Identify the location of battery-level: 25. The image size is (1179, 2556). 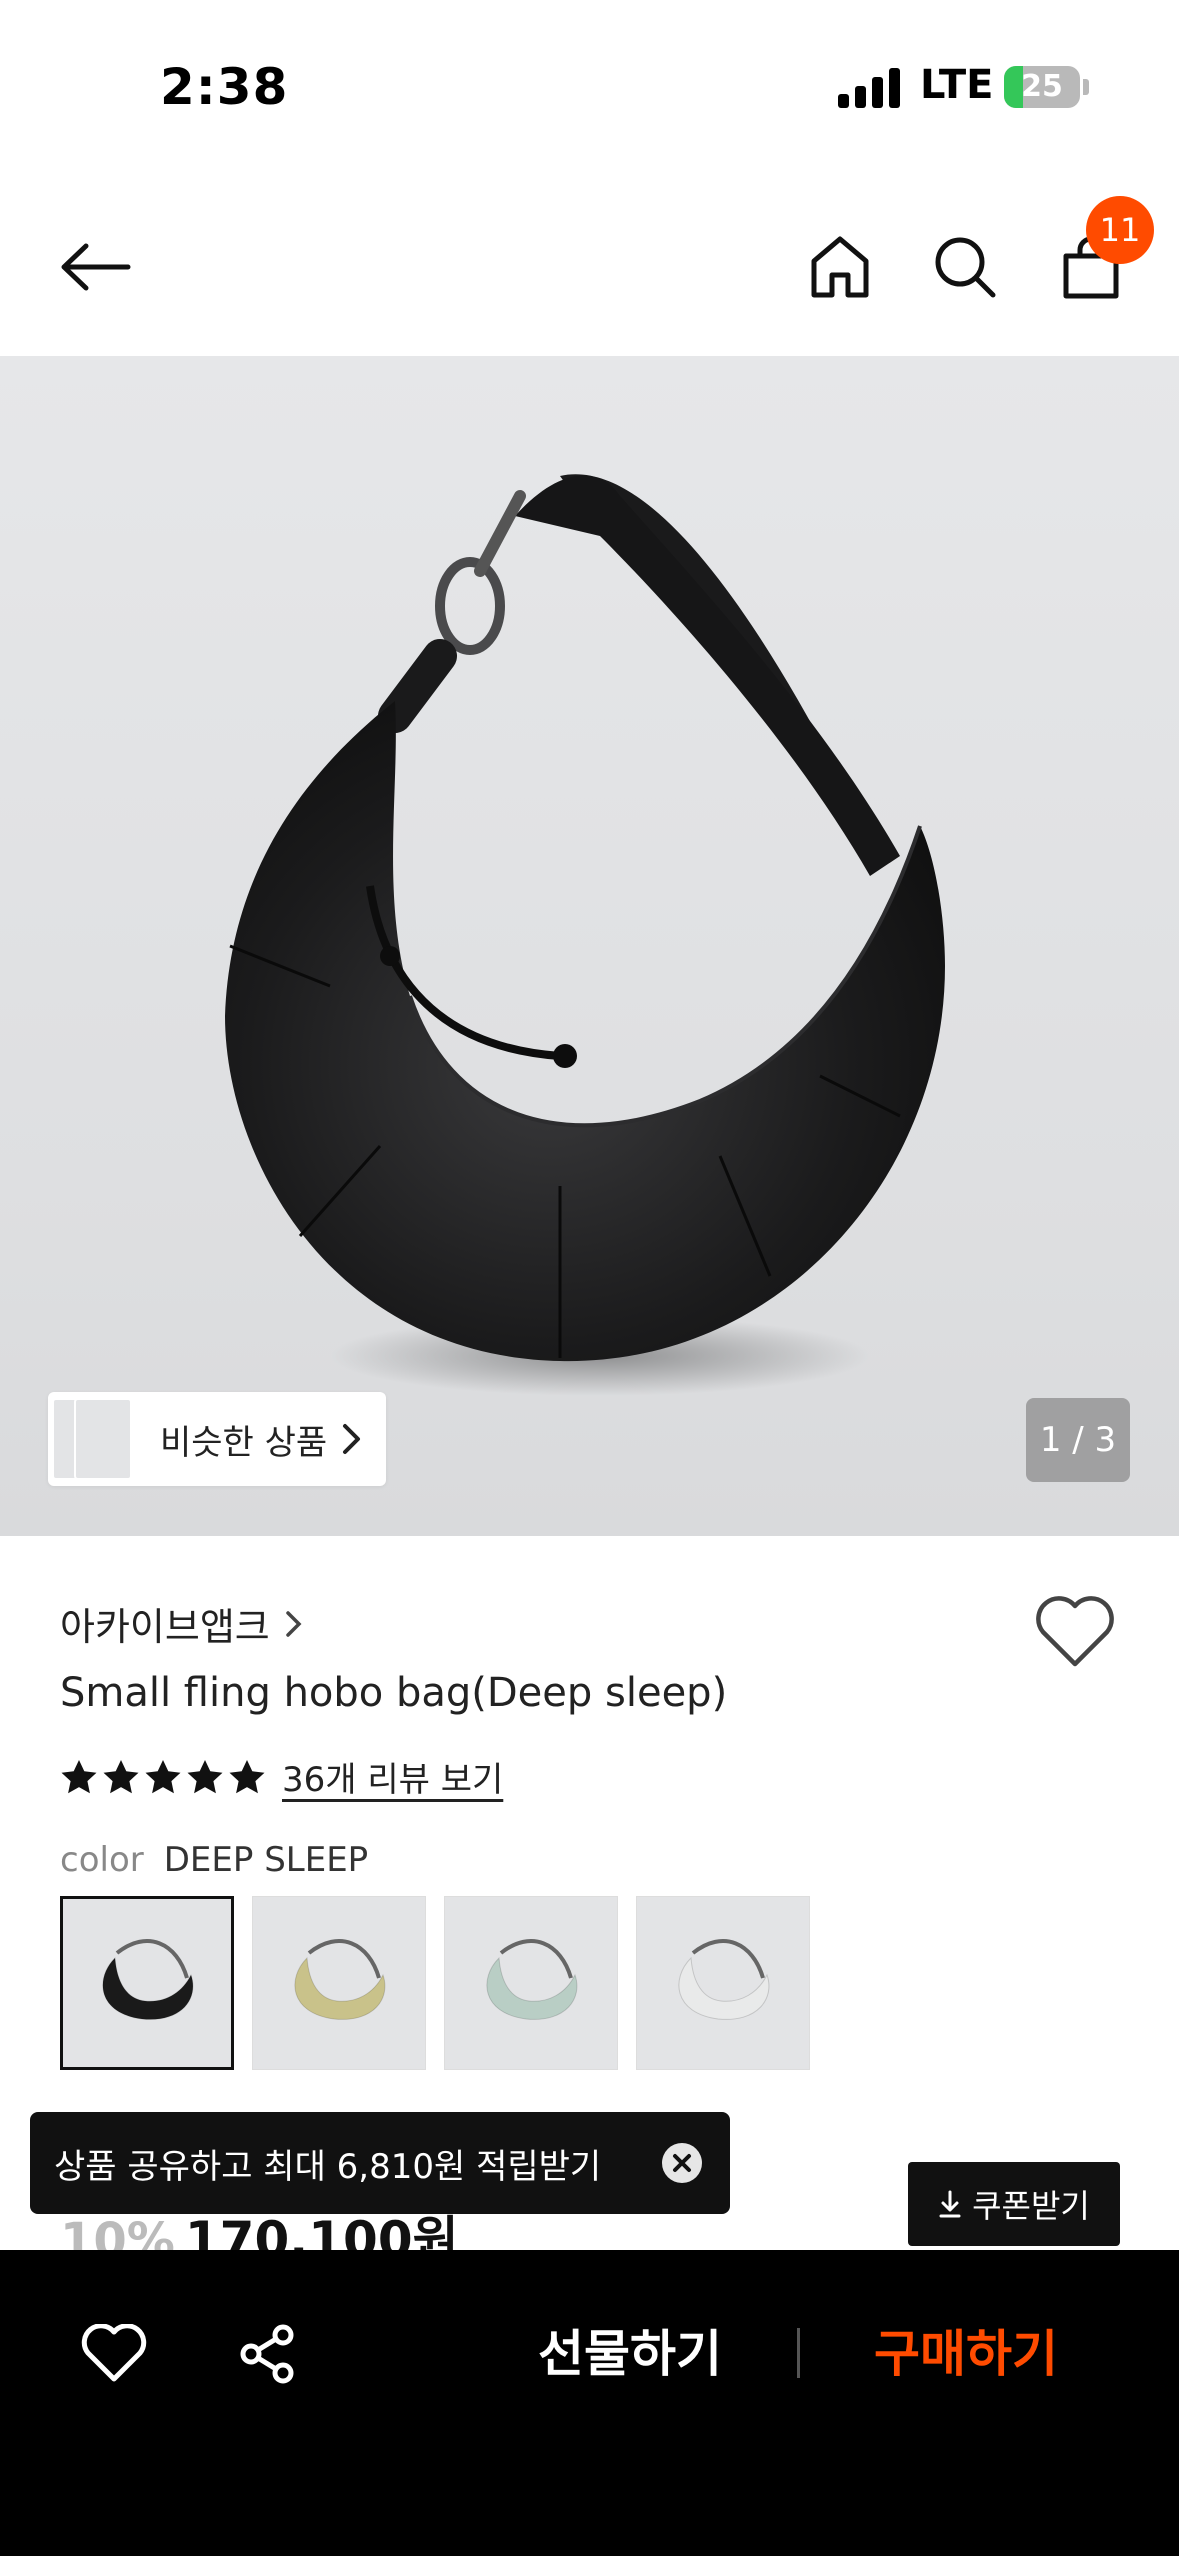
(1042, 86).